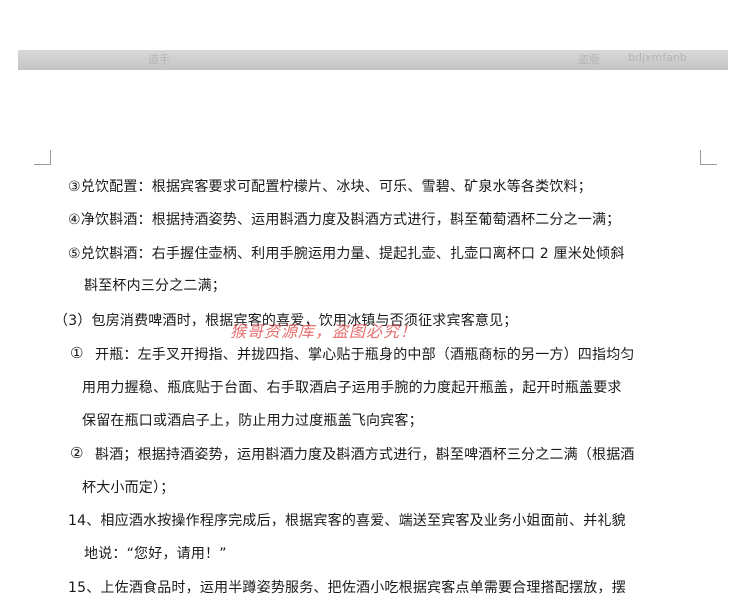 The image size is (750, 600). Describe the element at coordinates (589, 59) in the screenshot. I see `header-watermark: 盗版` at that location.